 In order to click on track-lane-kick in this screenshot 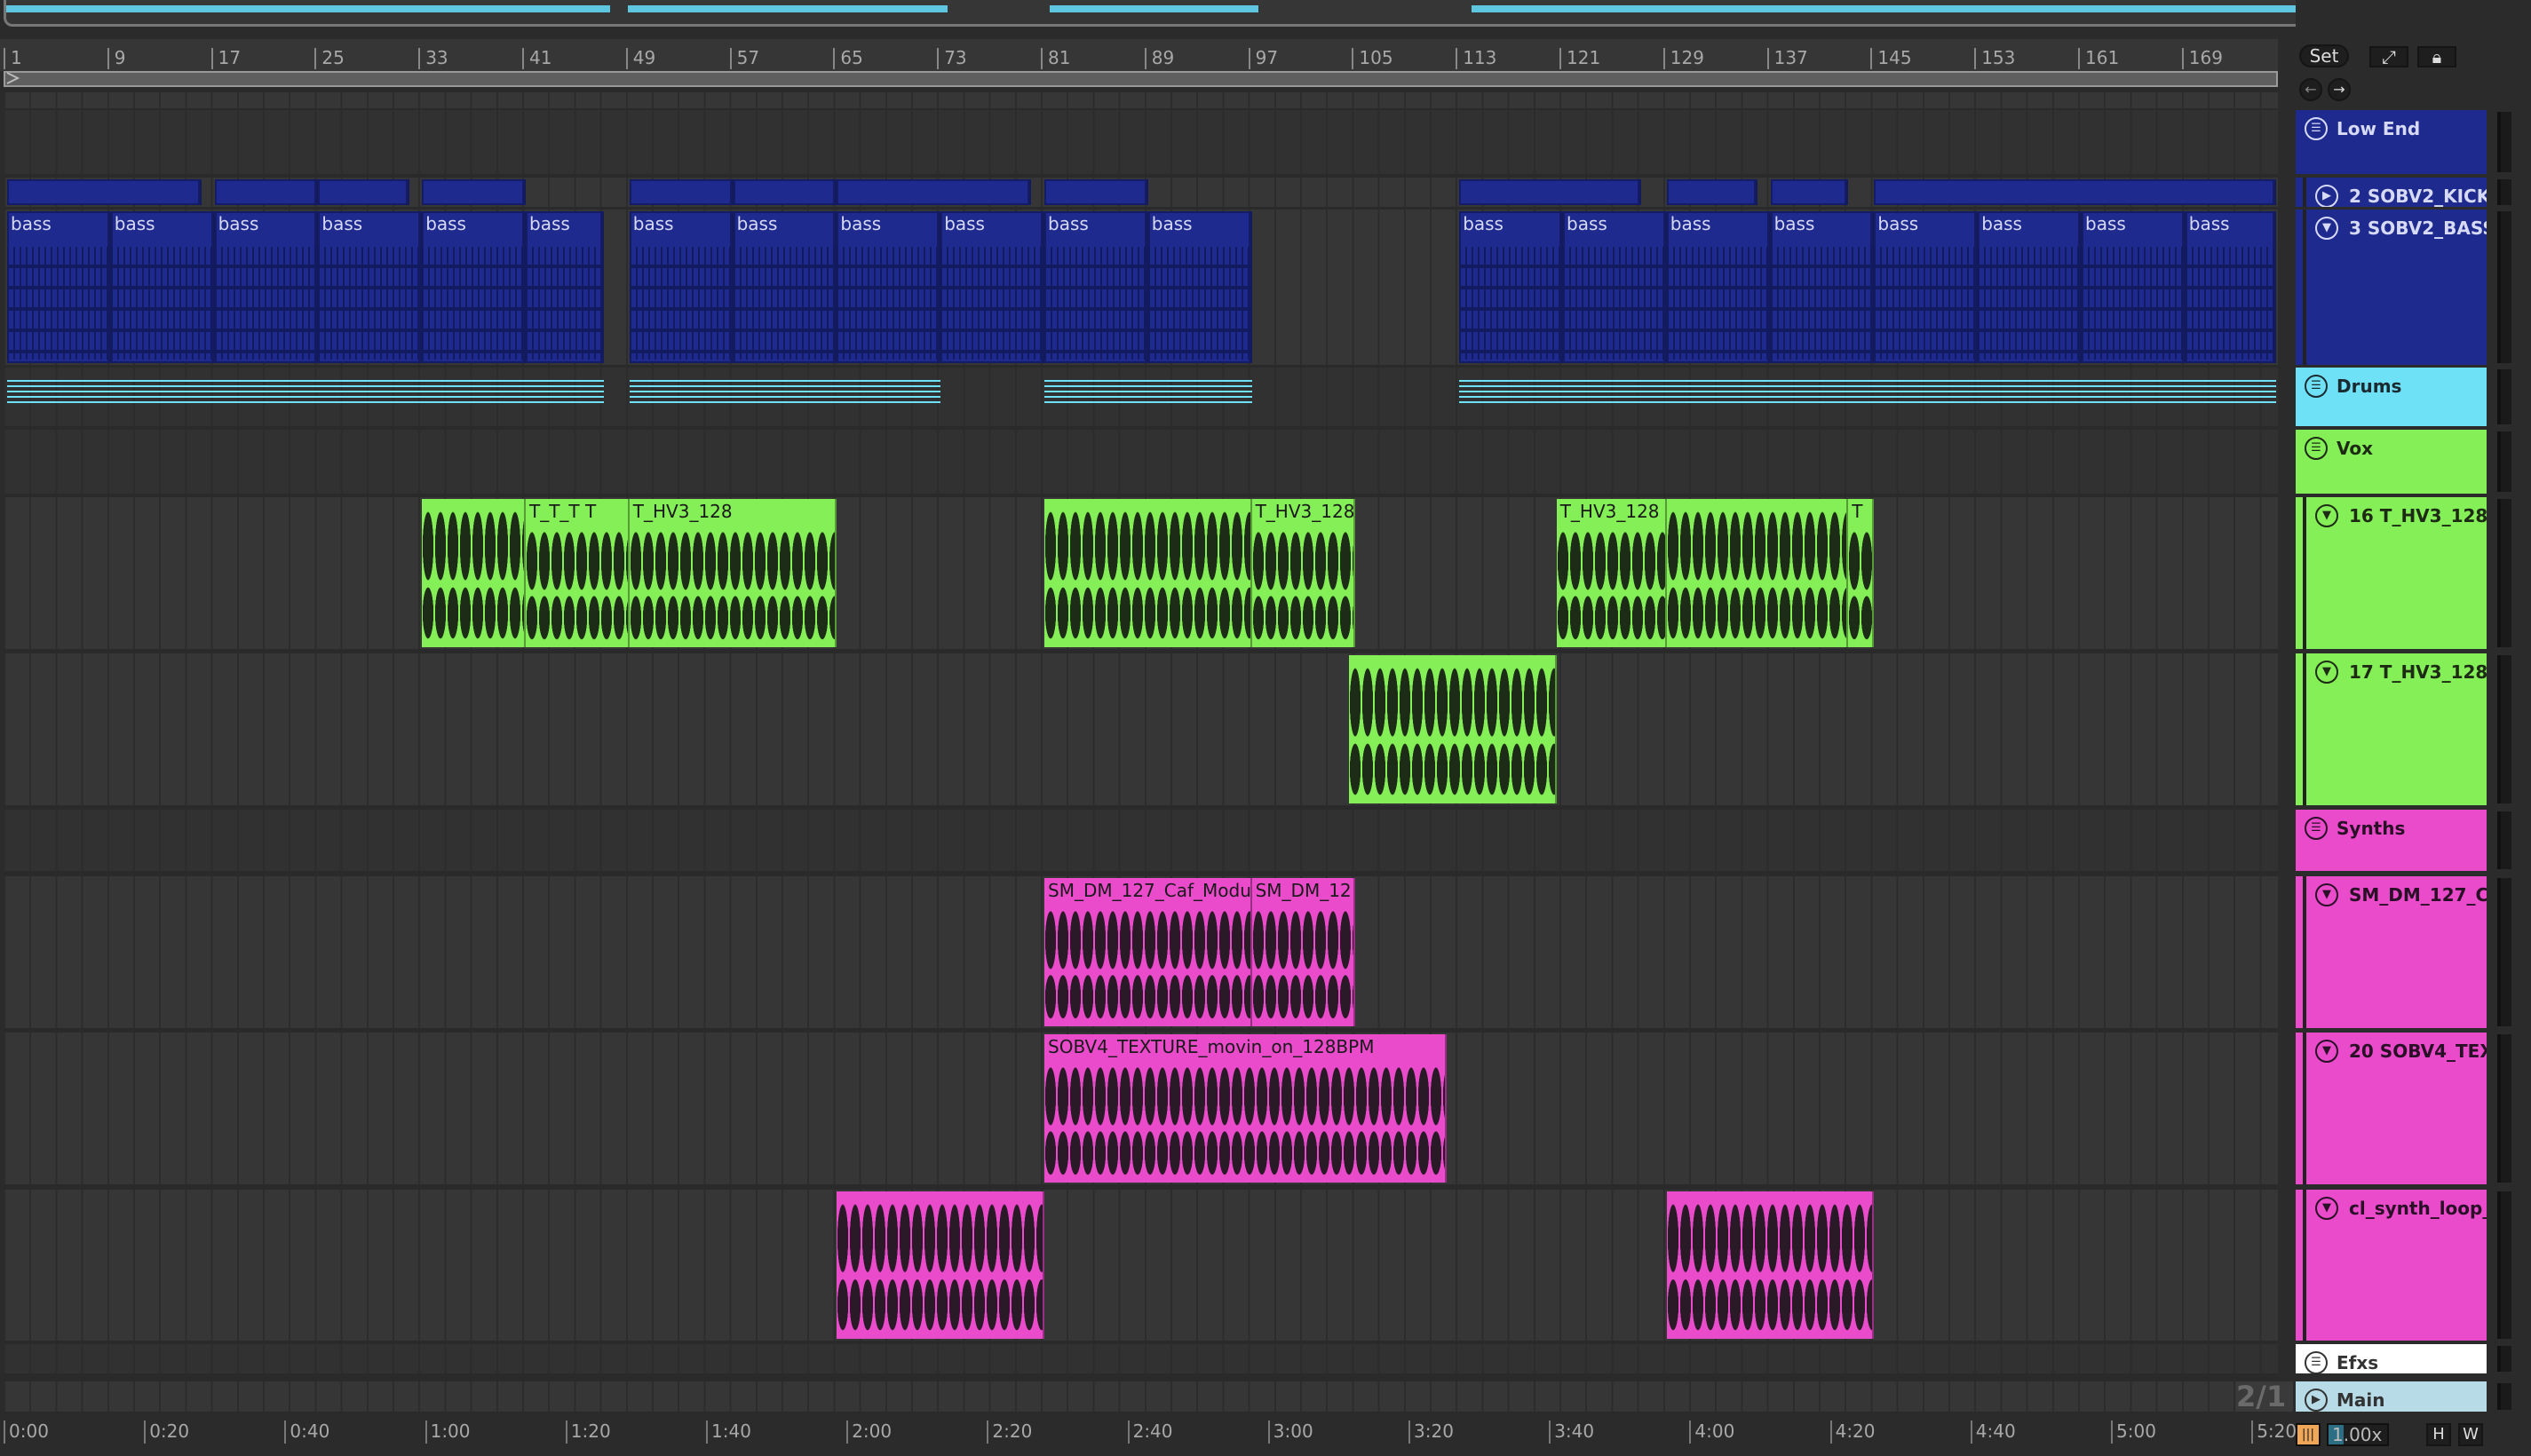, I will do `click(1141, 192)`.